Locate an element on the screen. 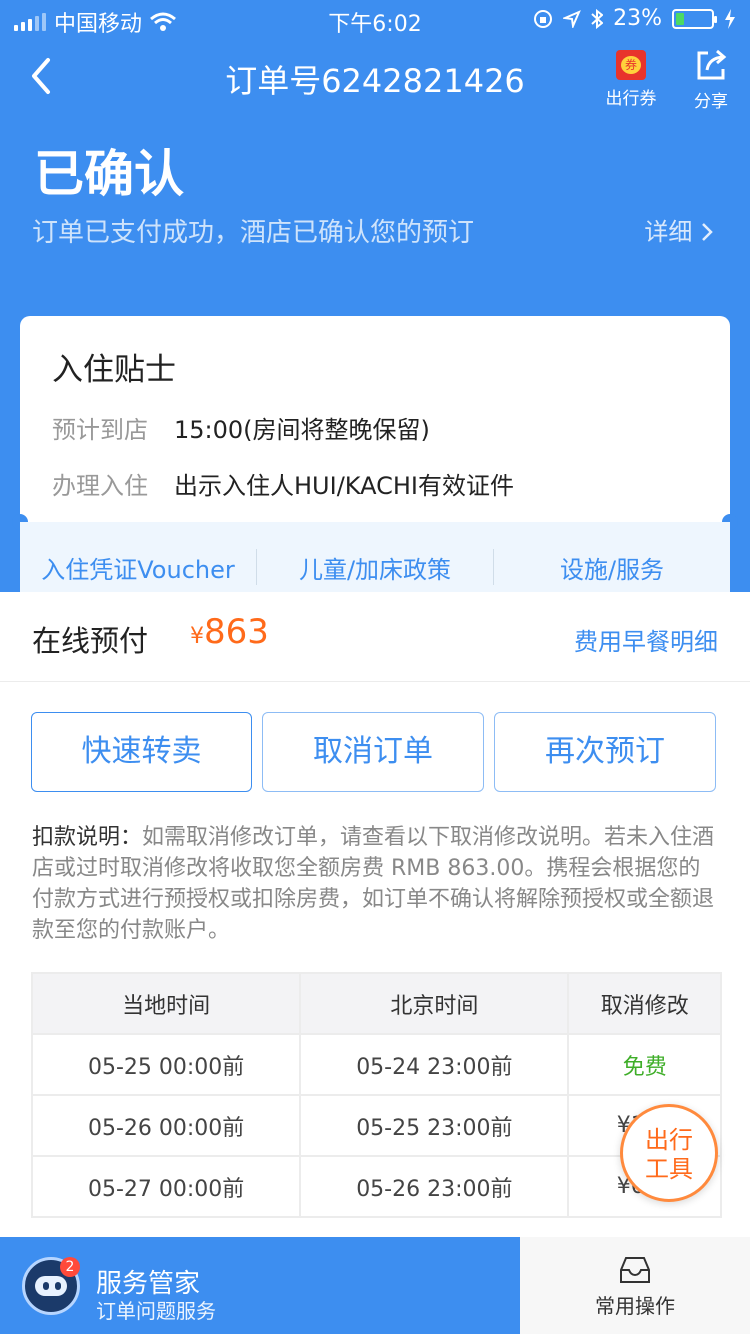 This screenshot has height=1334, width=750. deduction-title: 扣款说明： is located at coordinates (87, 837).